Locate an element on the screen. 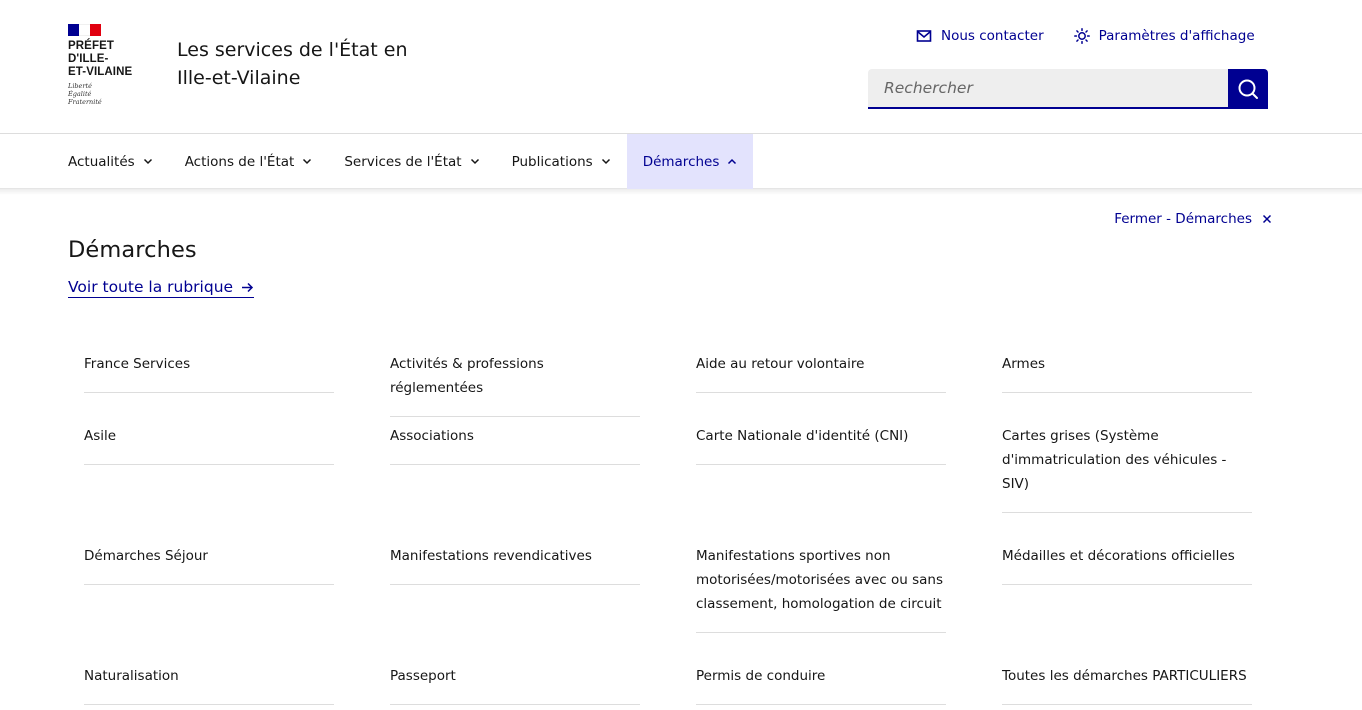  menu-item-demarches-sejour: Démarches Séjour is located at coordinates (209, 564).